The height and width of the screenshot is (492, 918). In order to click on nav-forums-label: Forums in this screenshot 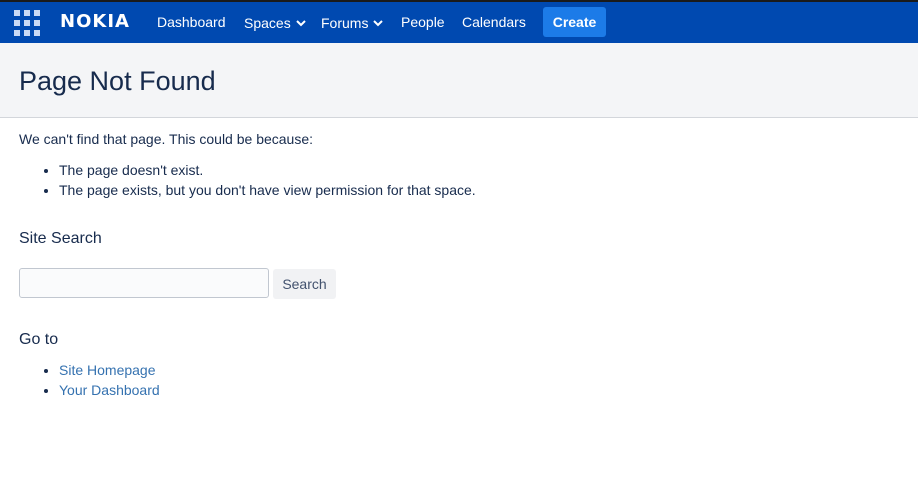, I will do `click(345, 23)`.